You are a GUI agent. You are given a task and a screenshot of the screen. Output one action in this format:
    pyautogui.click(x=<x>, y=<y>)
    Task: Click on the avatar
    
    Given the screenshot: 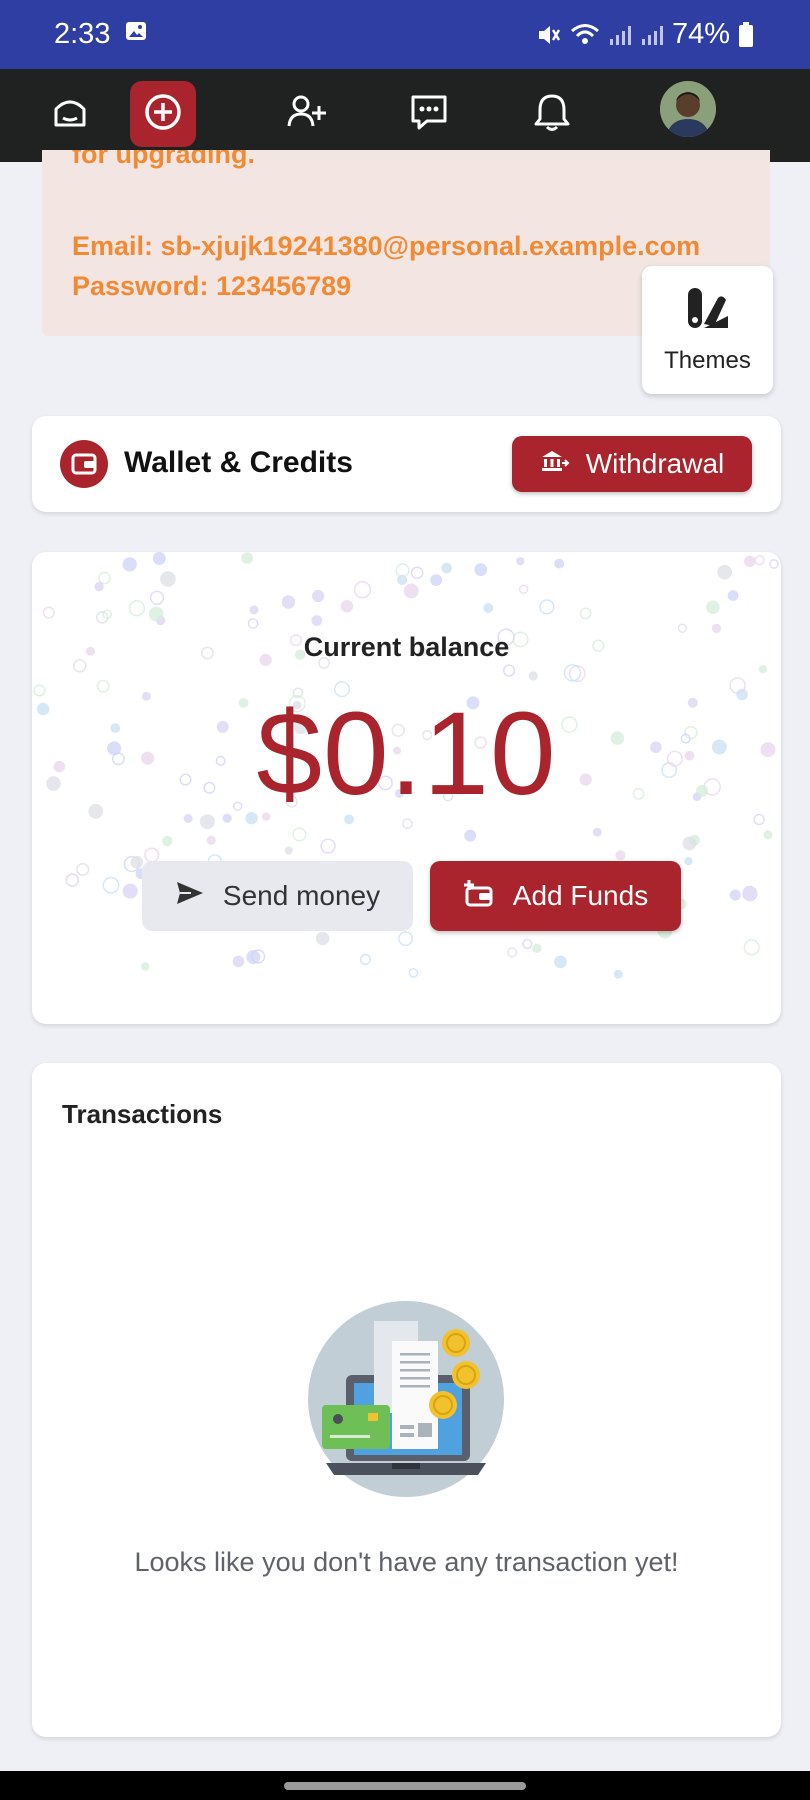 What is the action you would take?
    pyautogui.click(x=688, y=109)
    